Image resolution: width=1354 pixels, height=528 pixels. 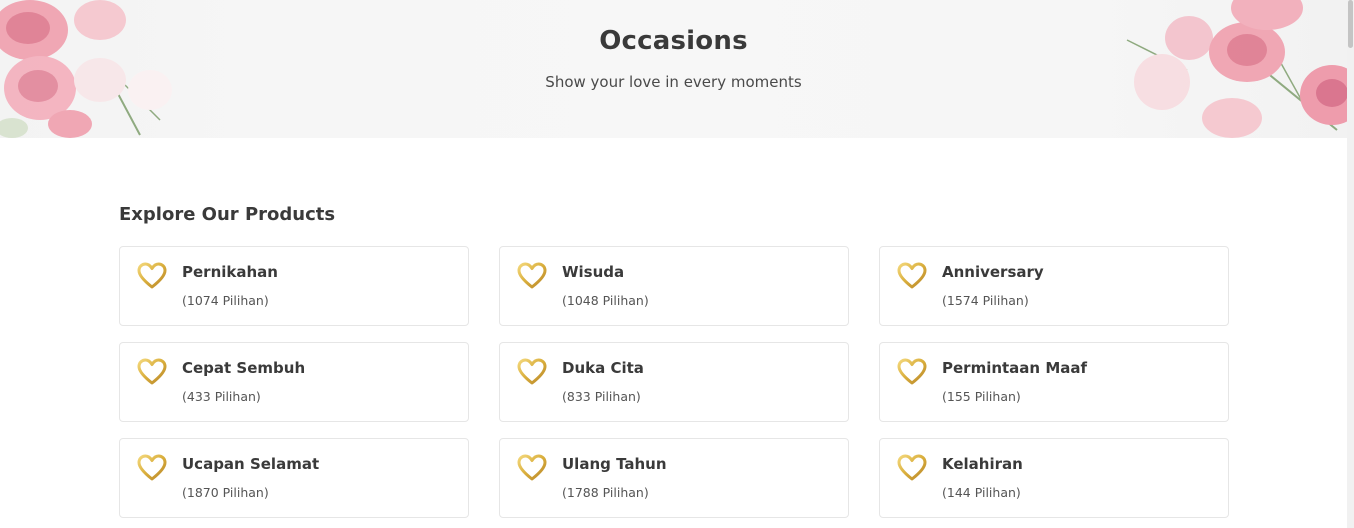 I want to click on category-card-pernikahan: Pernikahan (1074 Pilihan), so click(x=294, y=286).